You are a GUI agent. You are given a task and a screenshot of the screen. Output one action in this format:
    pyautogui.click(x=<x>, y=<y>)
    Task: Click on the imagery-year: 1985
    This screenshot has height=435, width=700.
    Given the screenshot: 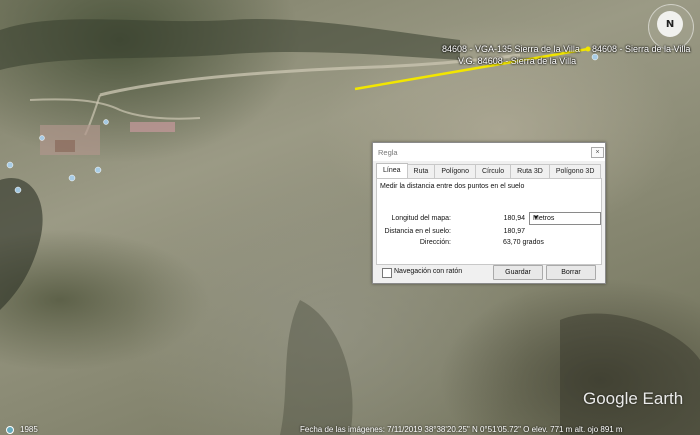 What is the action you would take?
    pyautogui.click(x=29, y=429)
    